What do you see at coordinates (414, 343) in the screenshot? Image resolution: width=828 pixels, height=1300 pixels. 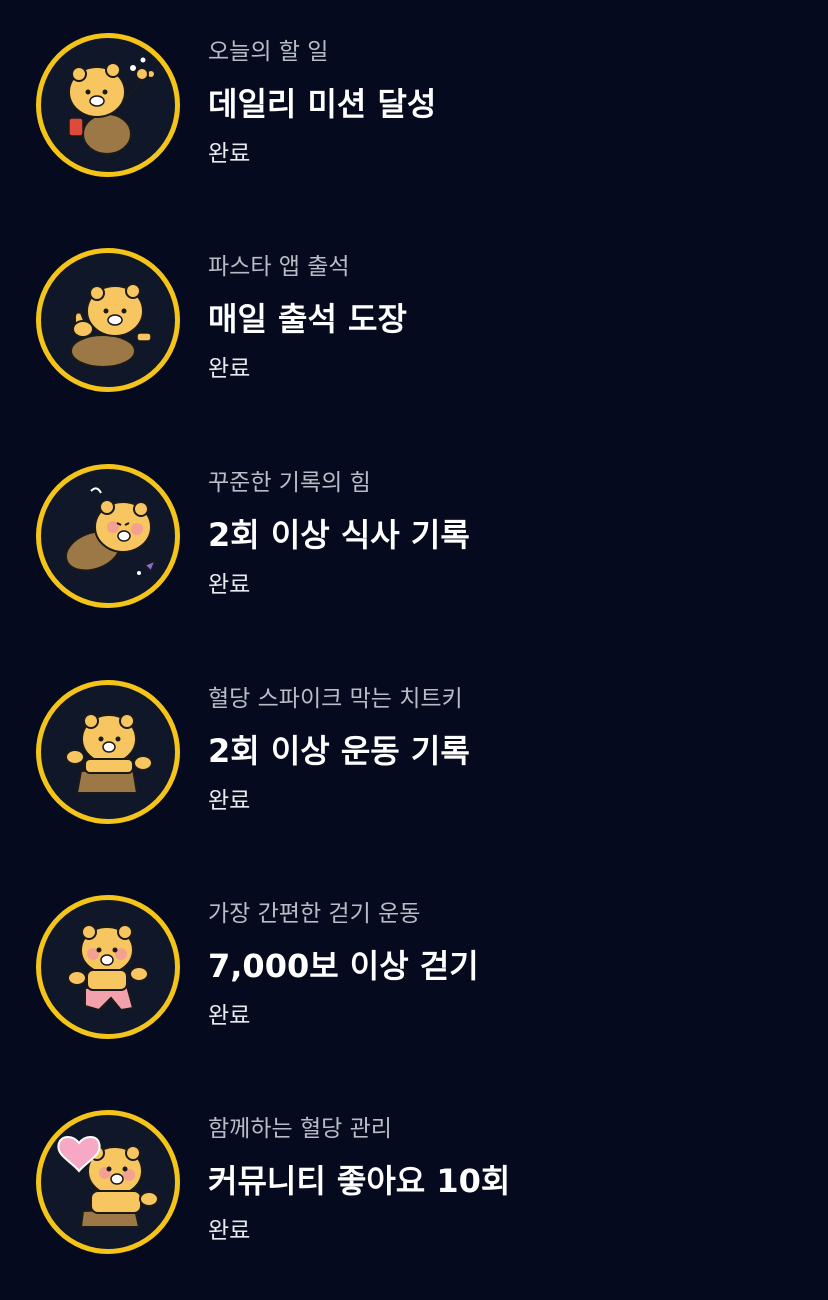 I see `mission-item: 파스타 앱 출석 매일 출석 도장 완료` at bounding box center [414, 343].